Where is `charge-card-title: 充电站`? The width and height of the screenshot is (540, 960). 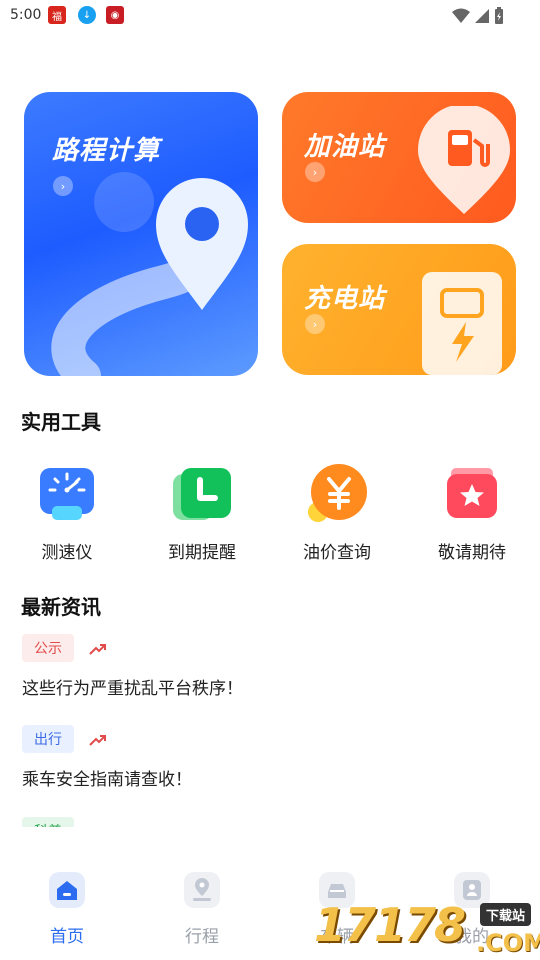 charge-card-title: 充电站 is located at coordinates (345, 299).